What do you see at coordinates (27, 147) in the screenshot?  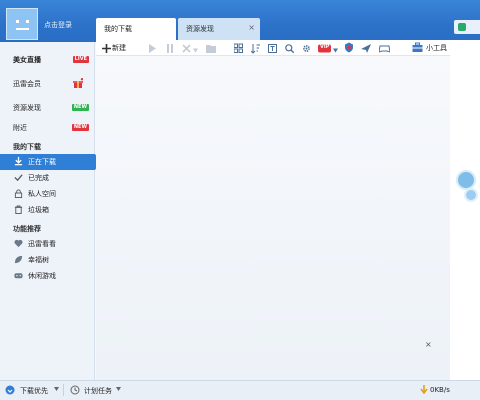 I see `section-my-downloads: 我的下载` at bounding box center [27, 147].